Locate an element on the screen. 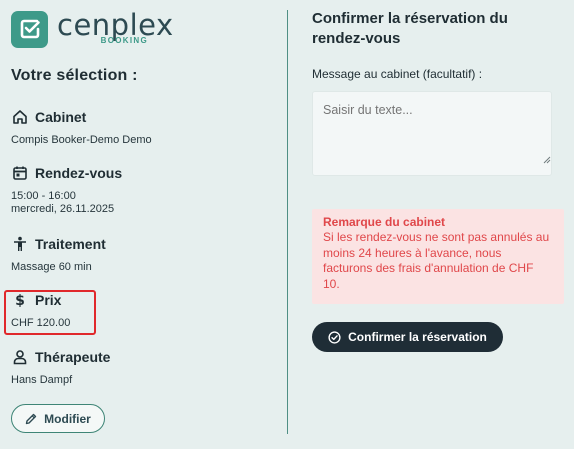 Image resolution: width=574 pixels, height=449 pixels. therapist-value: Hans Dampf is located at coordinates (42, 380).